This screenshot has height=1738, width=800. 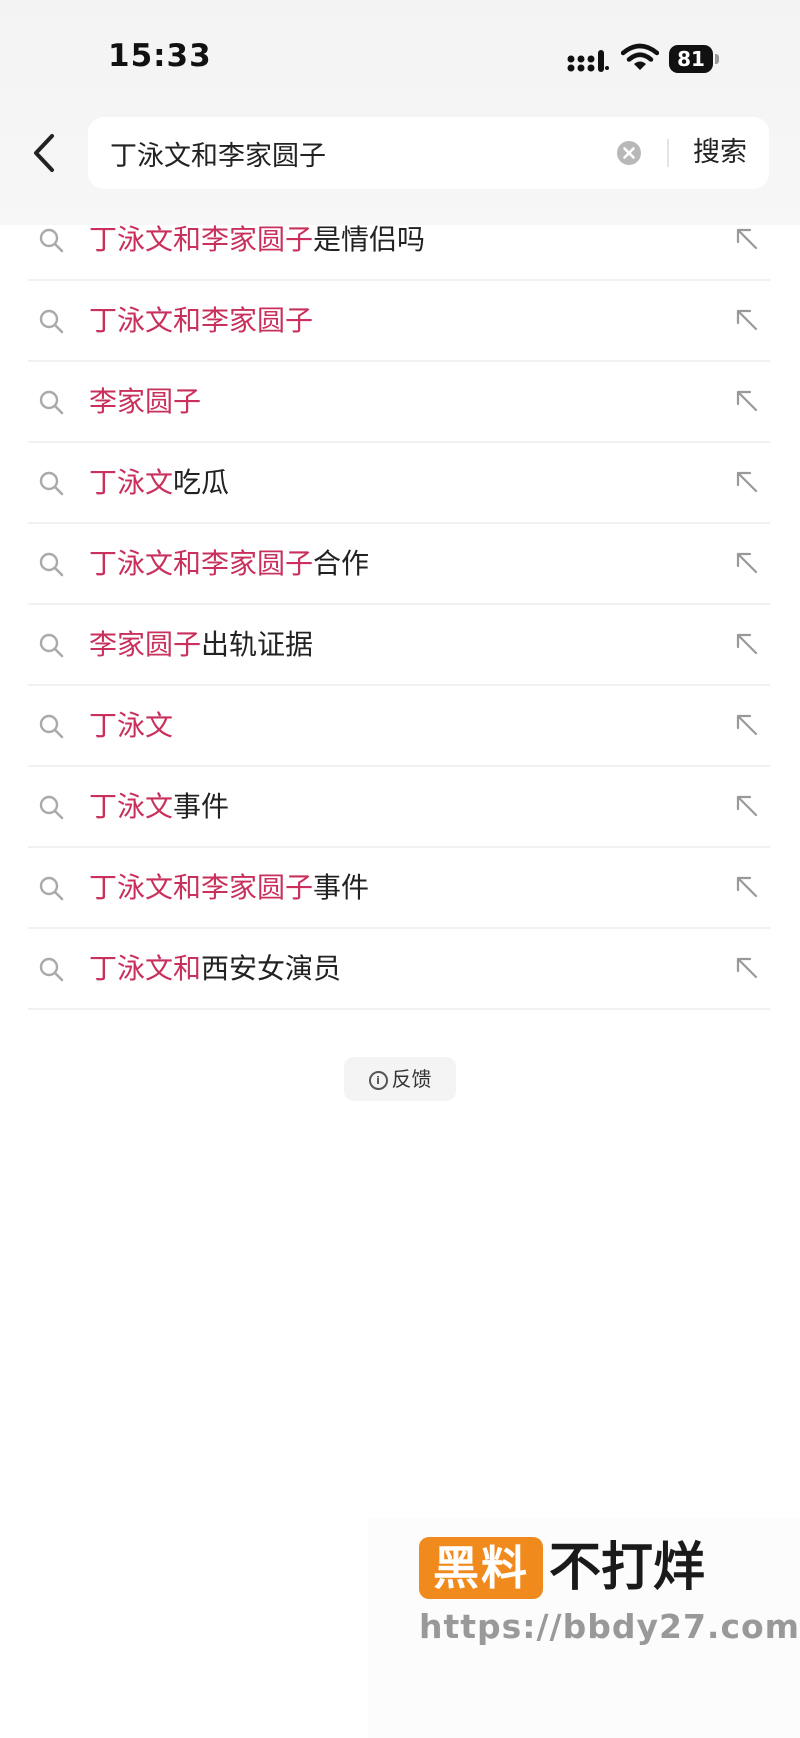 I want to click on back-button, so click(x=44, y=153).